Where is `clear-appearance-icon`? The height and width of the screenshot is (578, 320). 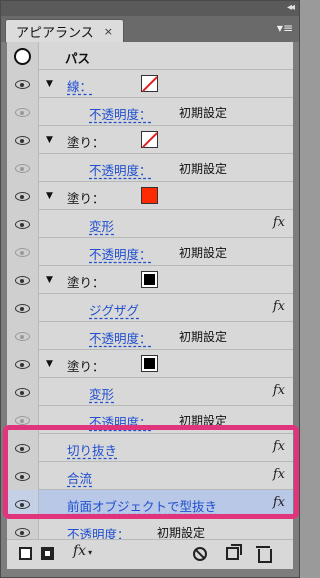
clear-appearance-icon is located at coordinates (200, 554).